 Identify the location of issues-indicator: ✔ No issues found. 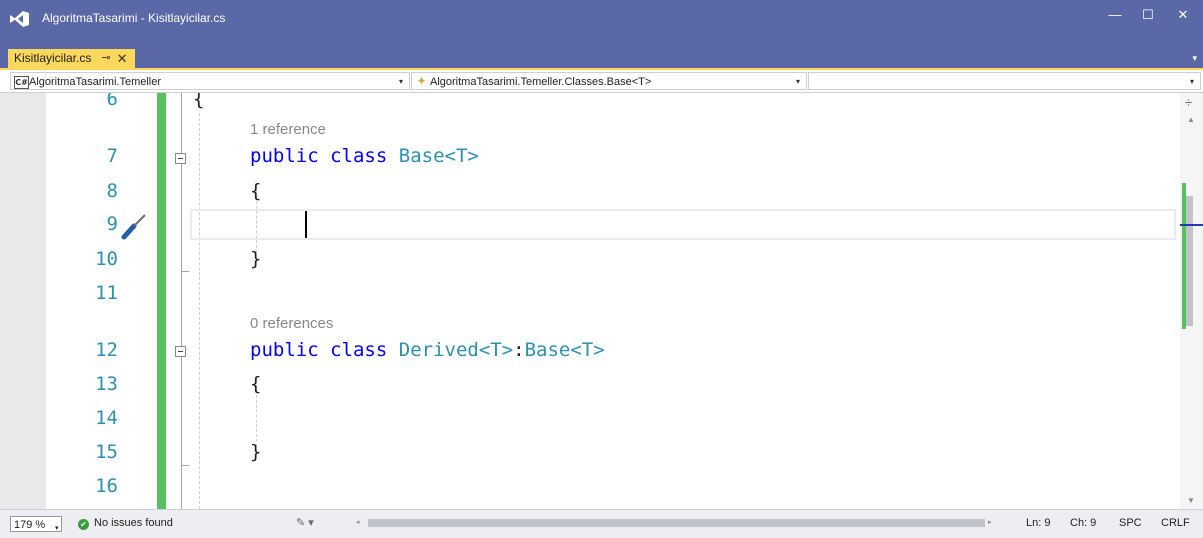
(125, 523).